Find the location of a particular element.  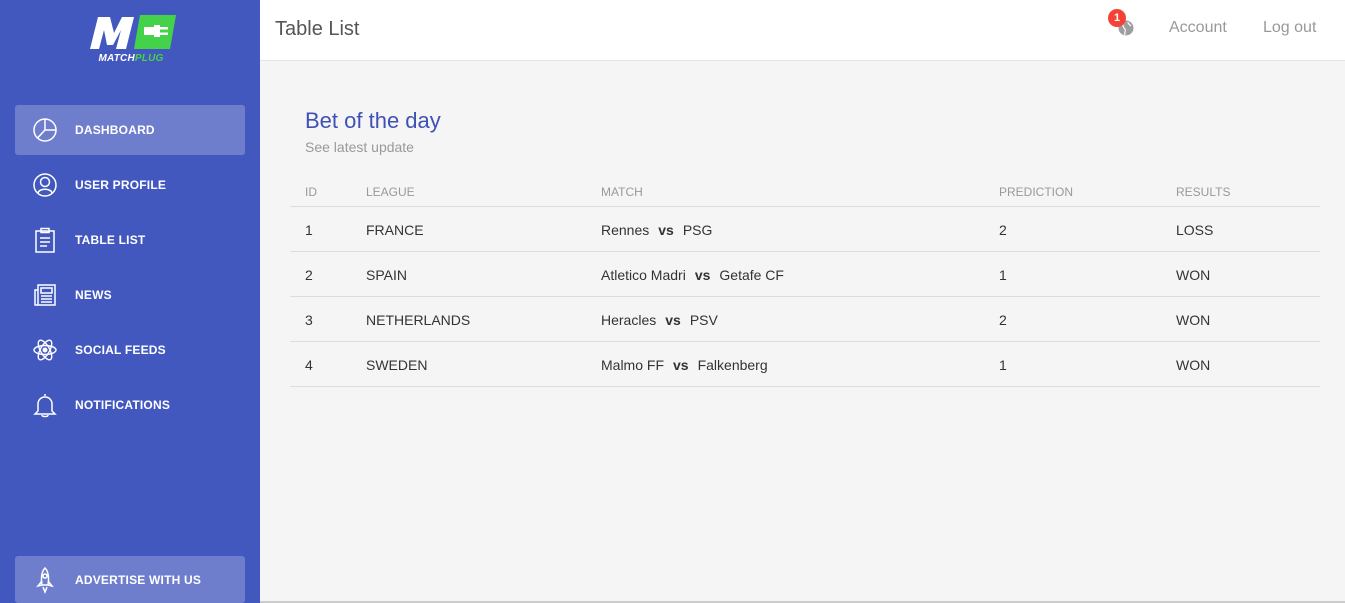

sidebar-item-dashboard: DASHBOARD is located at coordinates (130, 130).